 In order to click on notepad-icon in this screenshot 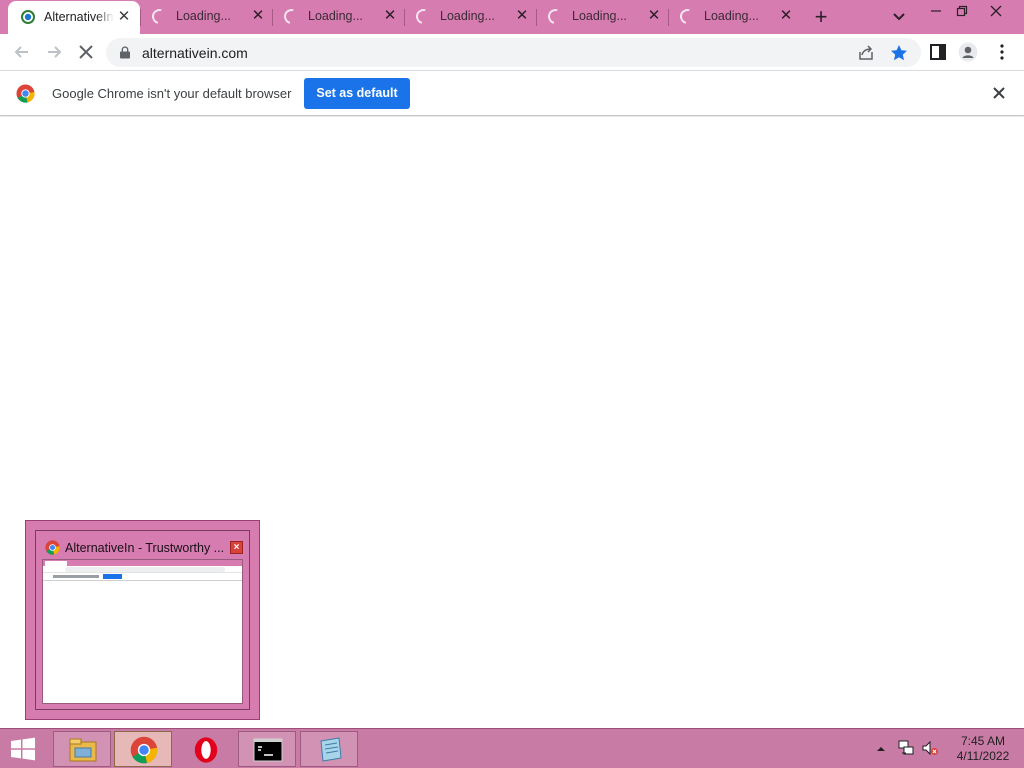, I will do `click(331, 749)`.